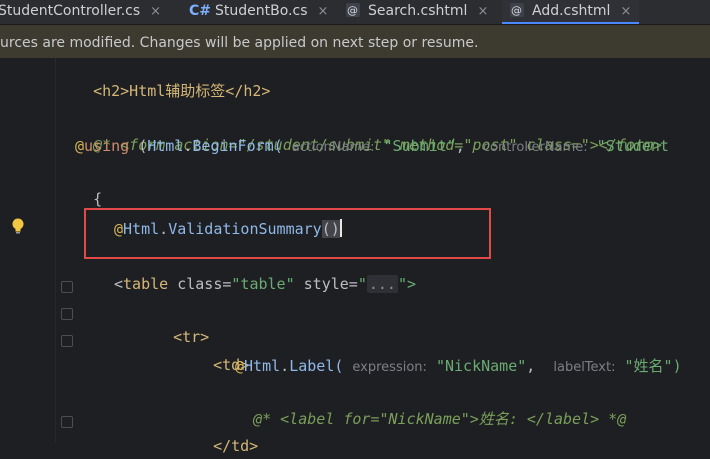 This screenshot has height=459, width=710. Describe the element at coordinates (440, 419) in the screenshot. I see `razor-comment: @* <label for="NickName">姓名: </label> *@` at that location.